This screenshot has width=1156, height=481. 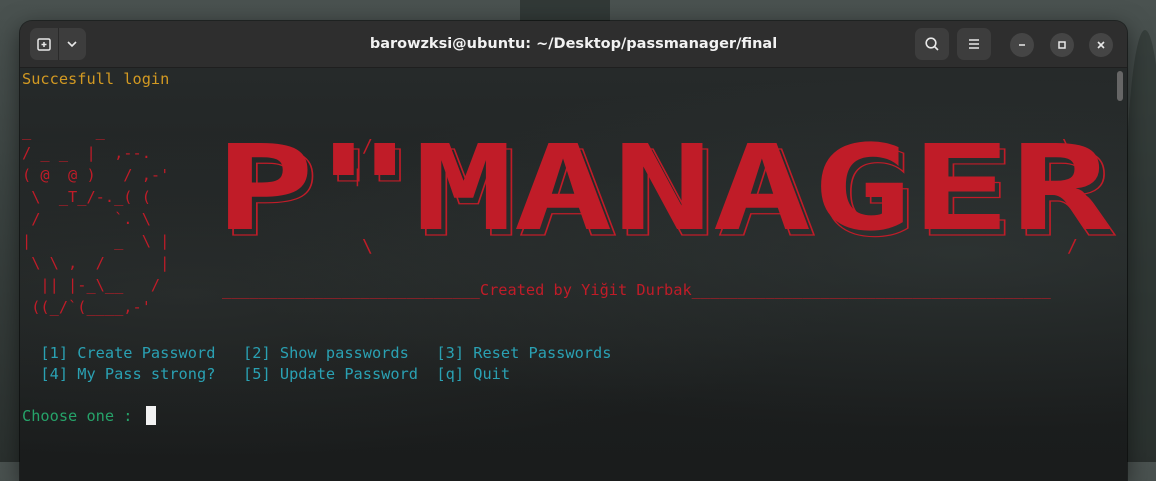 I want to click on close-button, so click(x=1101, y=45).